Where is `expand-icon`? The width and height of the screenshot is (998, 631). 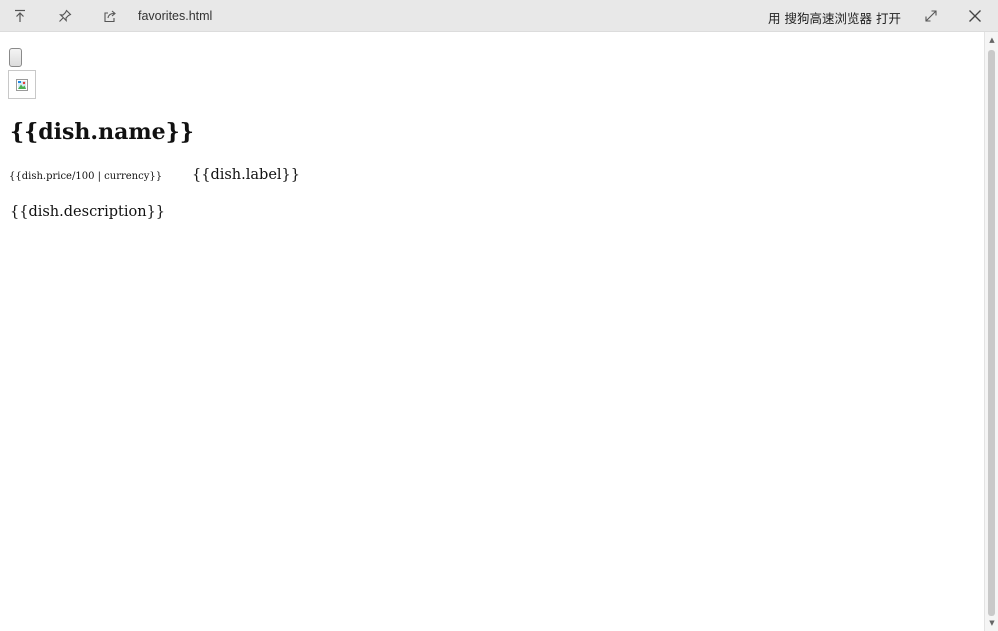 expand-icon is located at coordinates (931, 16).